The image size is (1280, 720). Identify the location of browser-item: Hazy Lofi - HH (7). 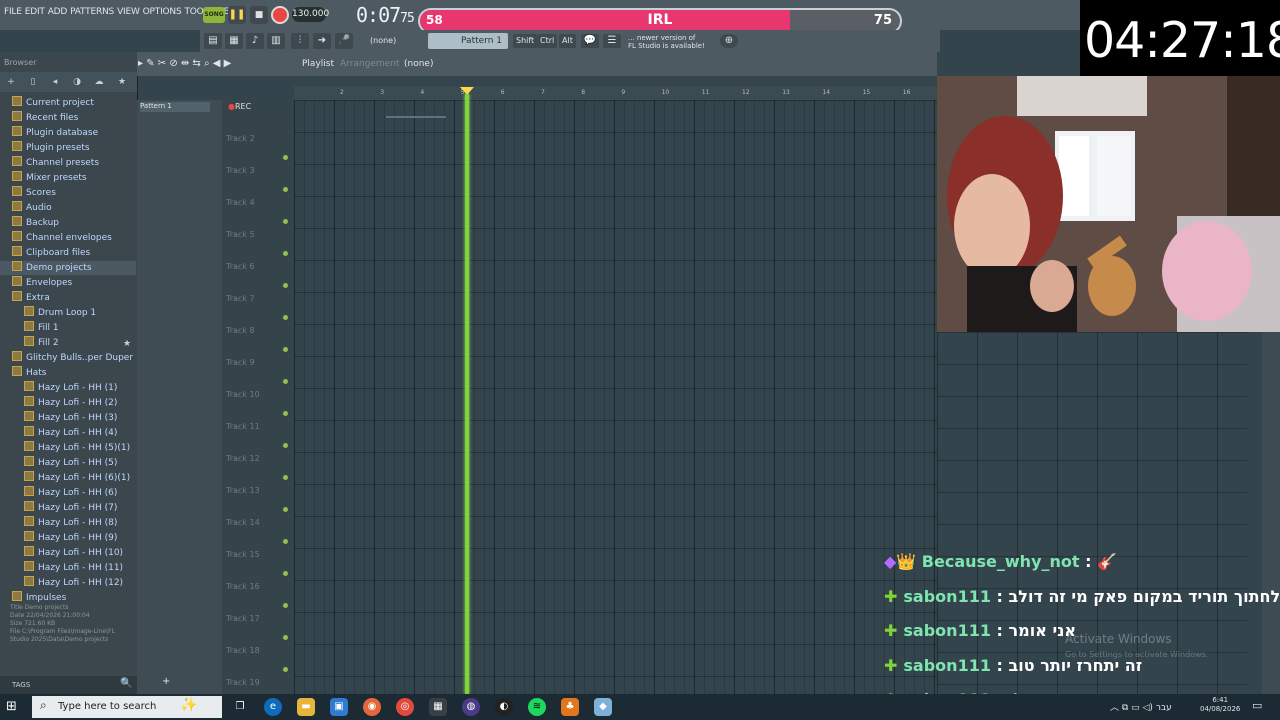
(68, 508).